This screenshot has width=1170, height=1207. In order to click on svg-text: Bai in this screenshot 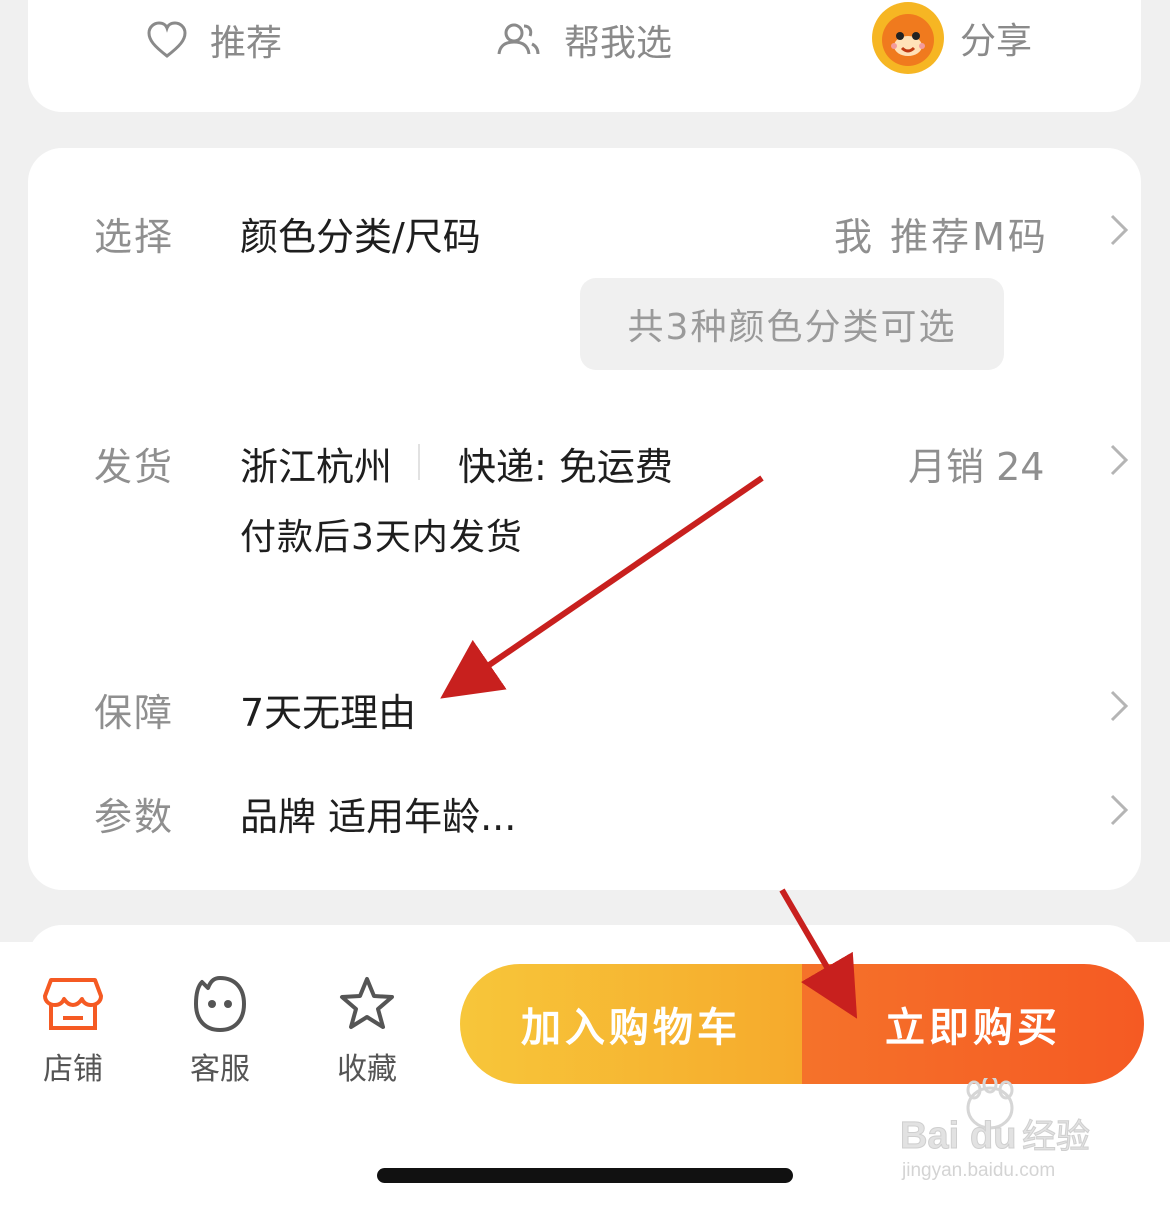, I will do `click(929, 1136)`.